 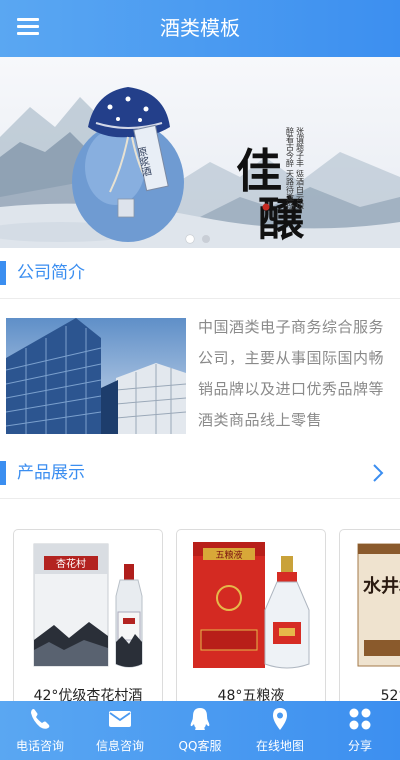 I want to click on product-box-label: 五粮液, so click(x=228, y=555).